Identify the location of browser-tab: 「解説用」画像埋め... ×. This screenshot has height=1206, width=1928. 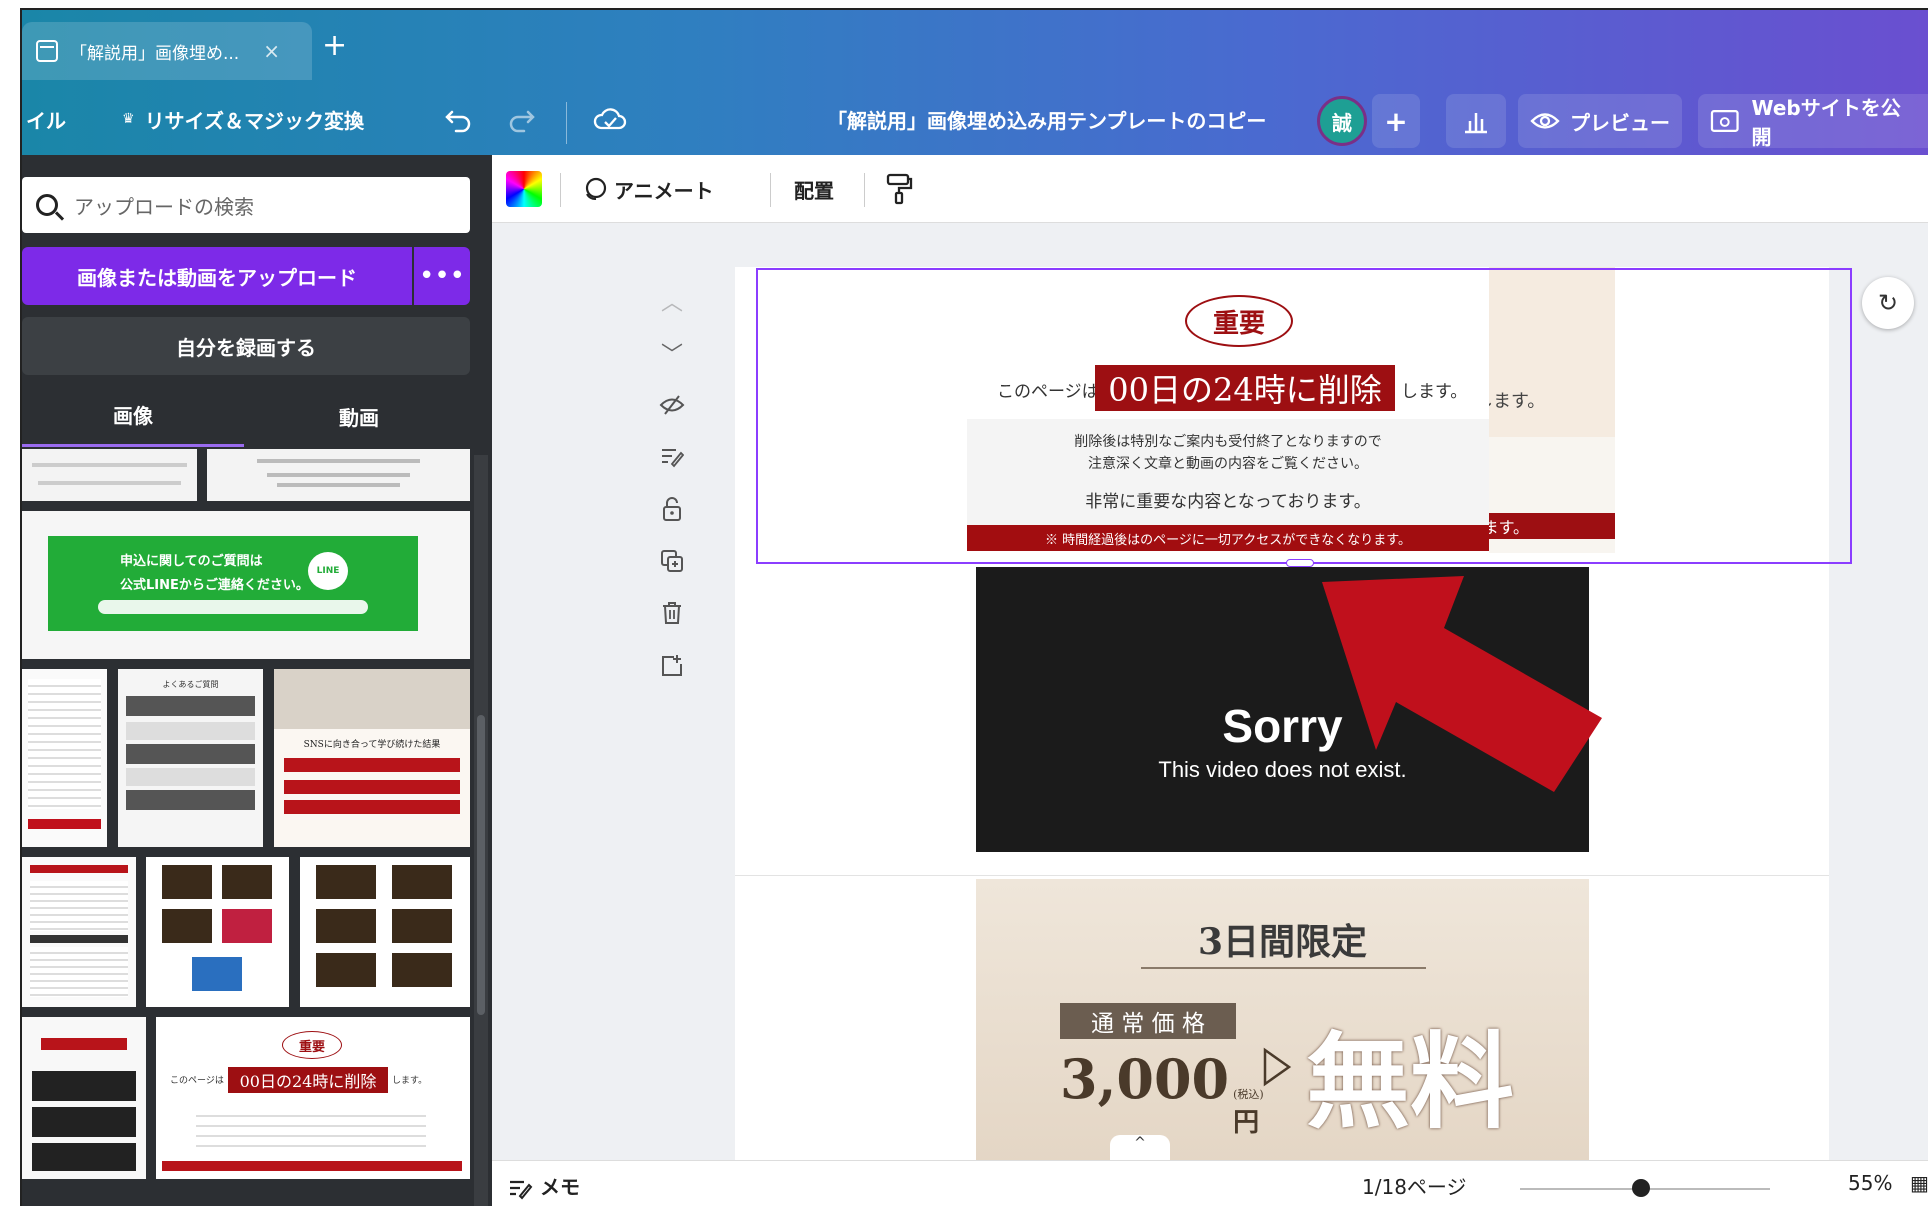
(167, 51).